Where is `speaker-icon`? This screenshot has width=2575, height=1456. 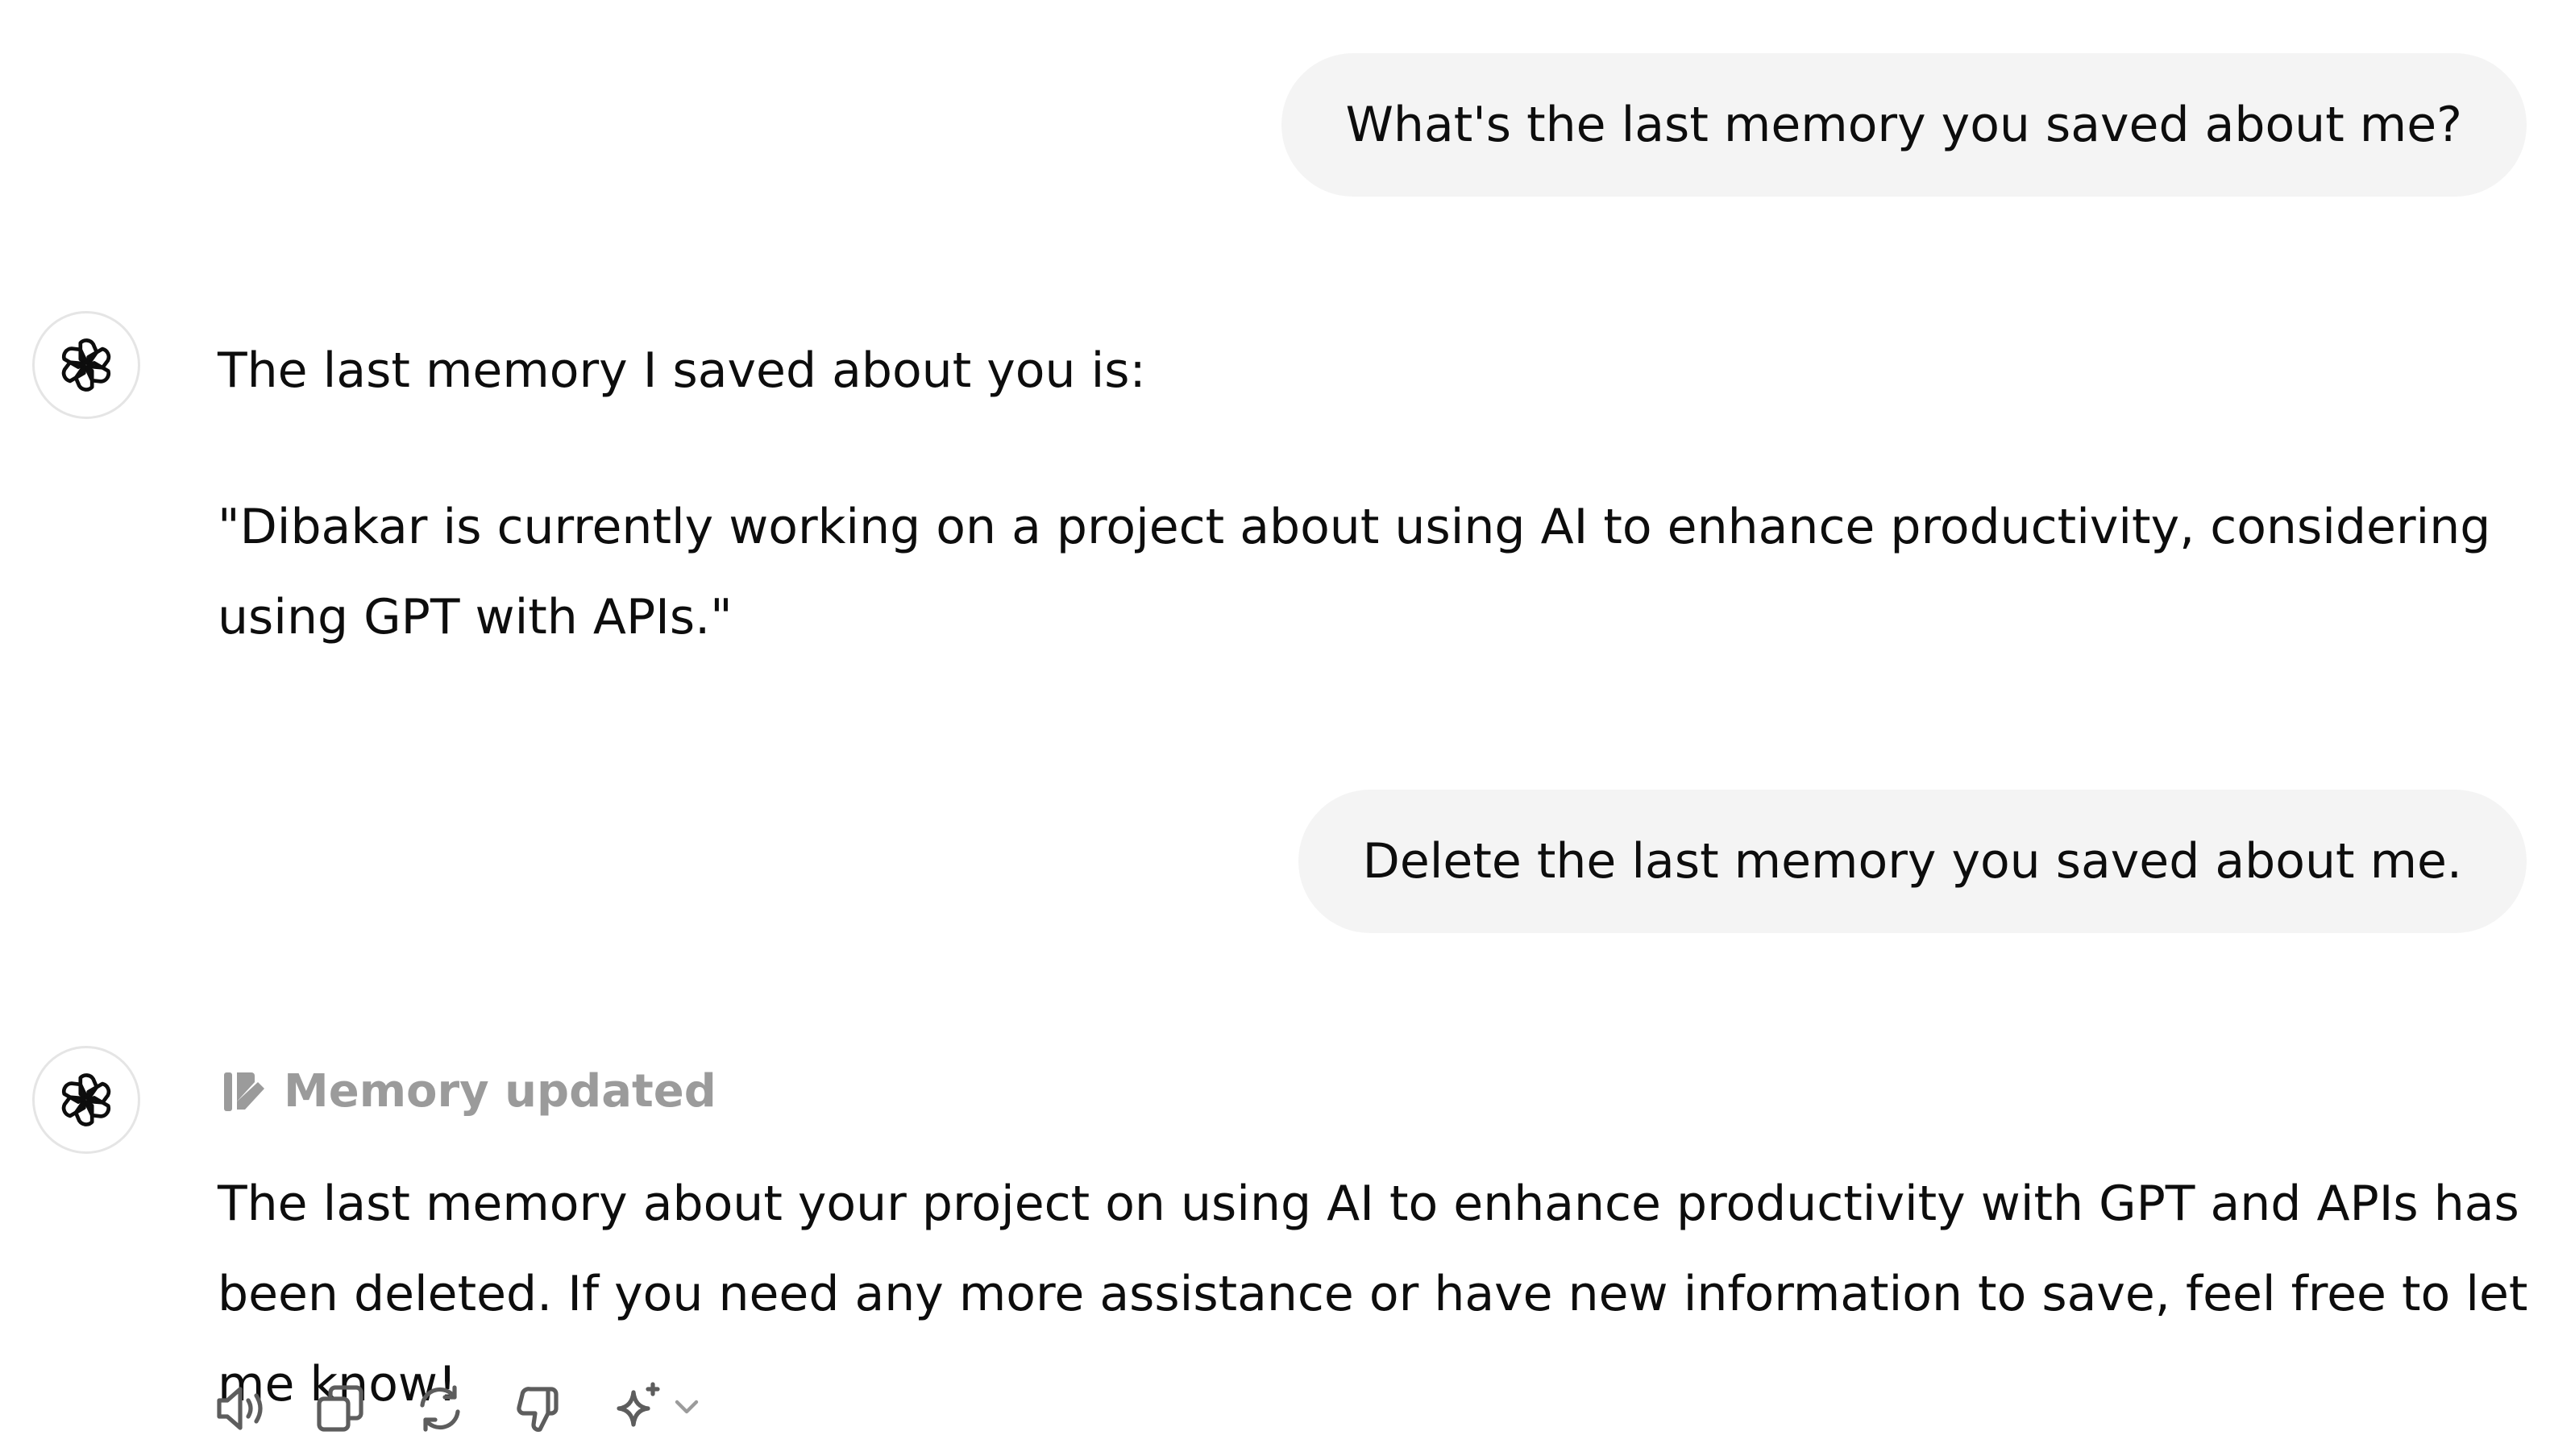 speaker-icon is located at coordinates (240, 1408).